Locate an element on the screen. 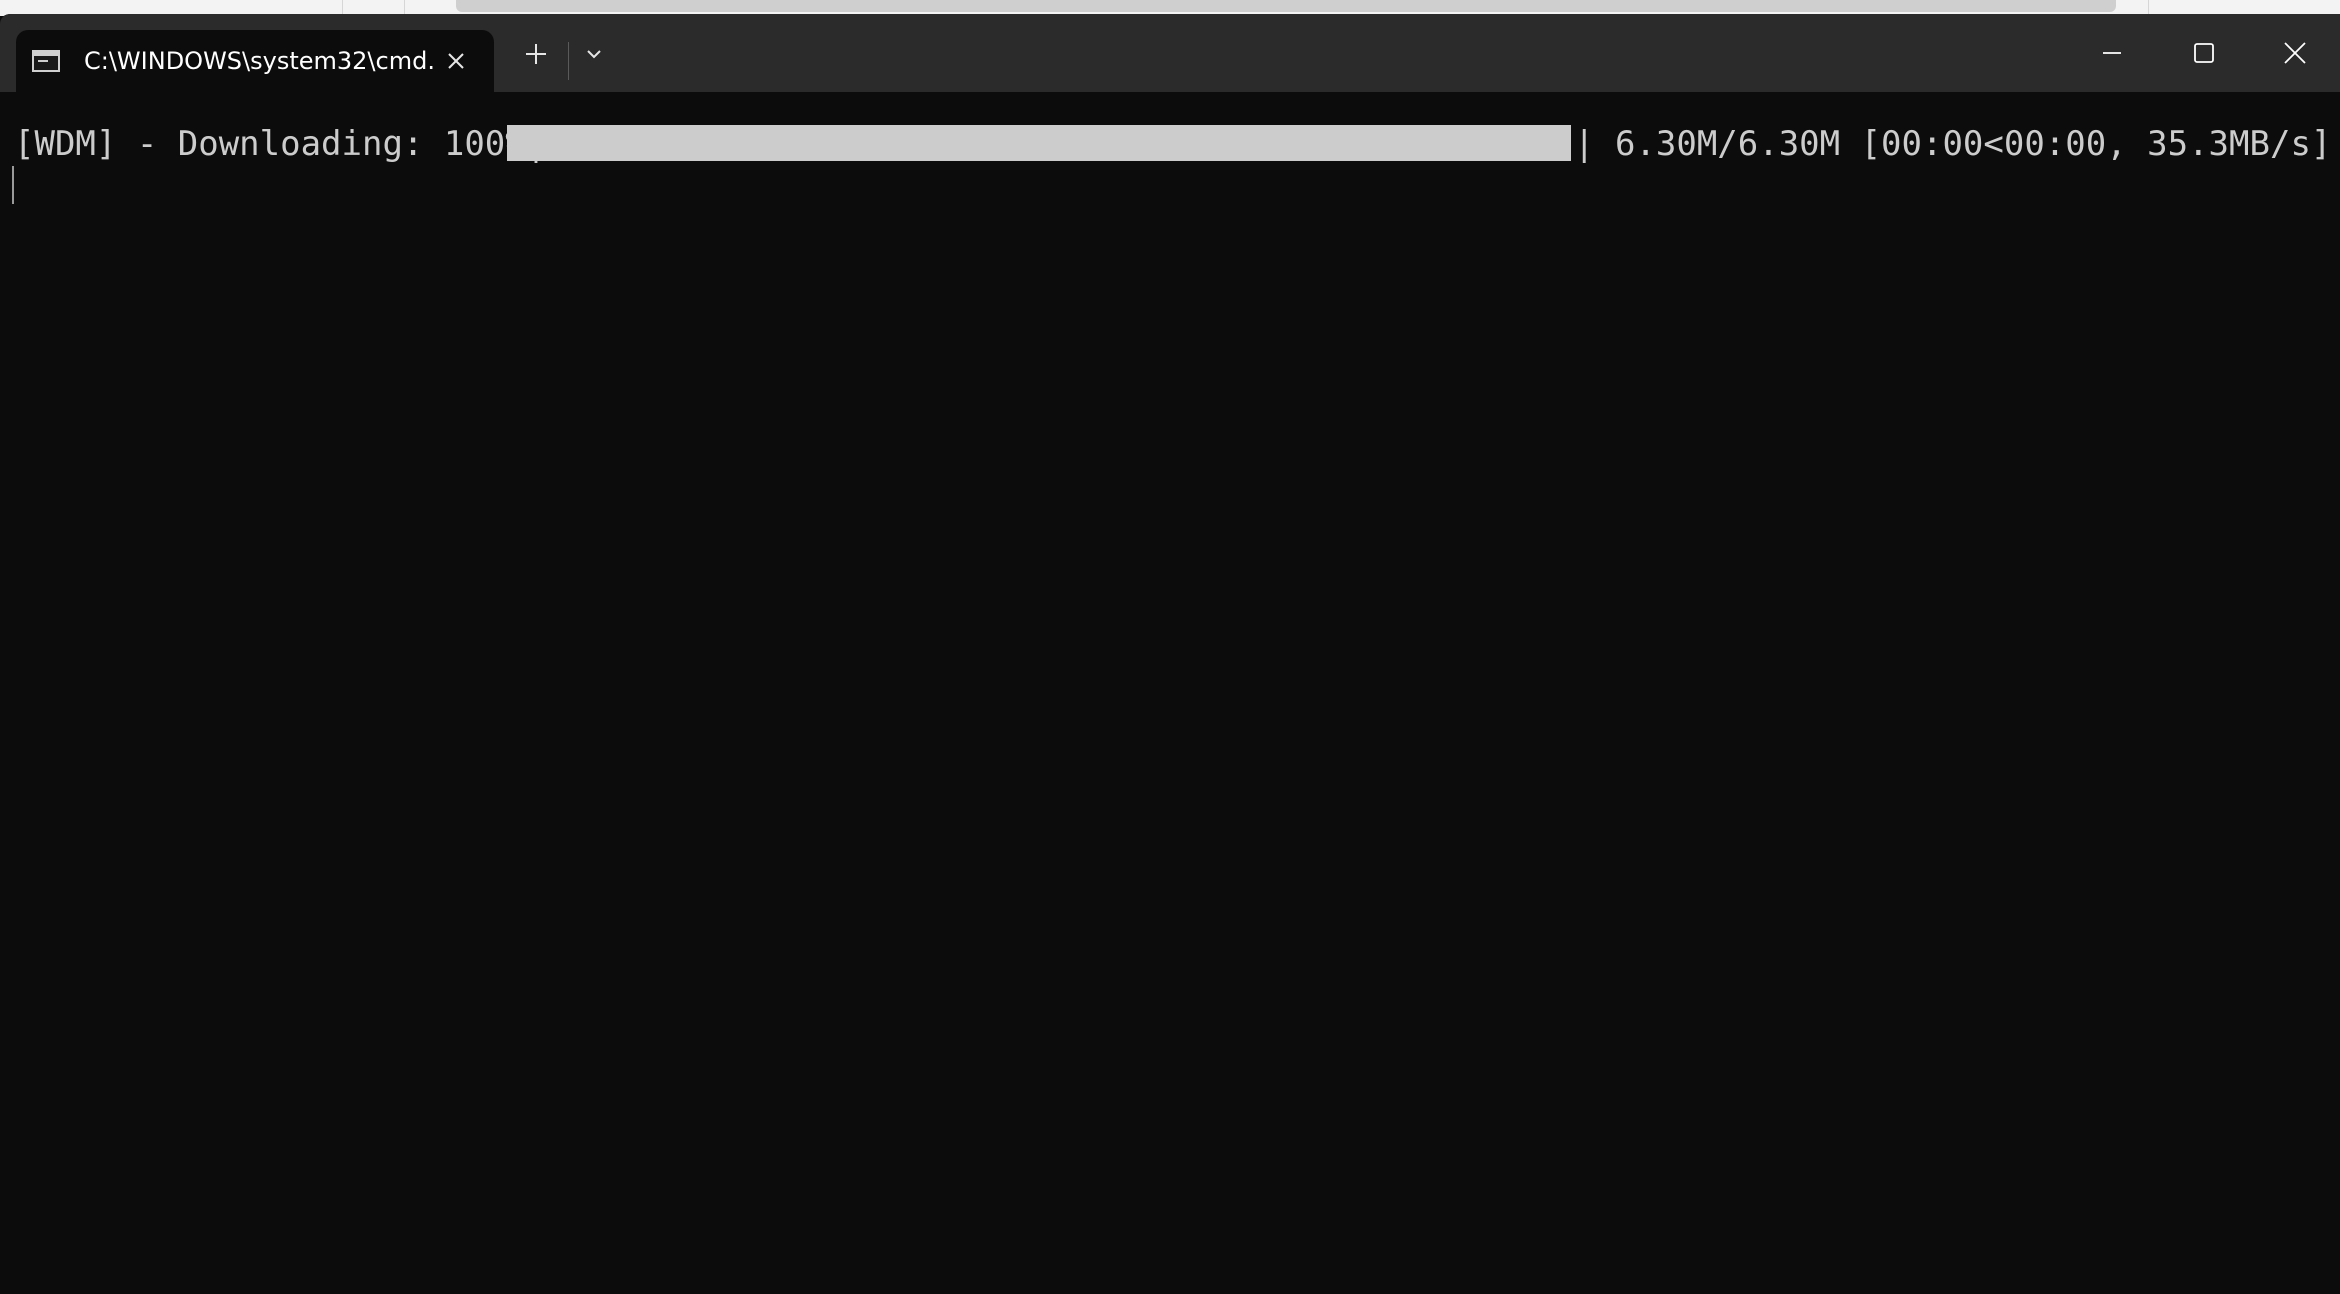 The height and width of the screenshot is (1294, 2340). plus-icon is located at coordinates (536, 54).